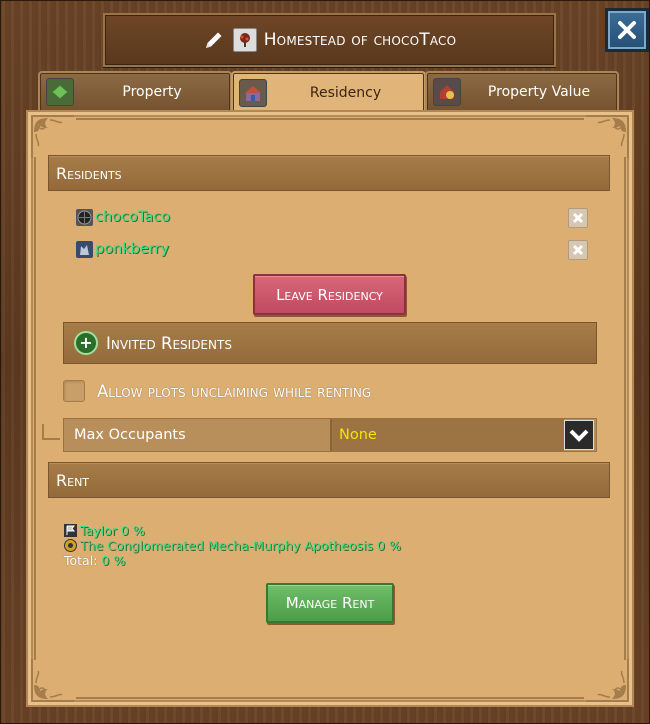  Describe the element at coordinates (89, 173) in the screenshot. I see `residents-heading: Residents` at that location.